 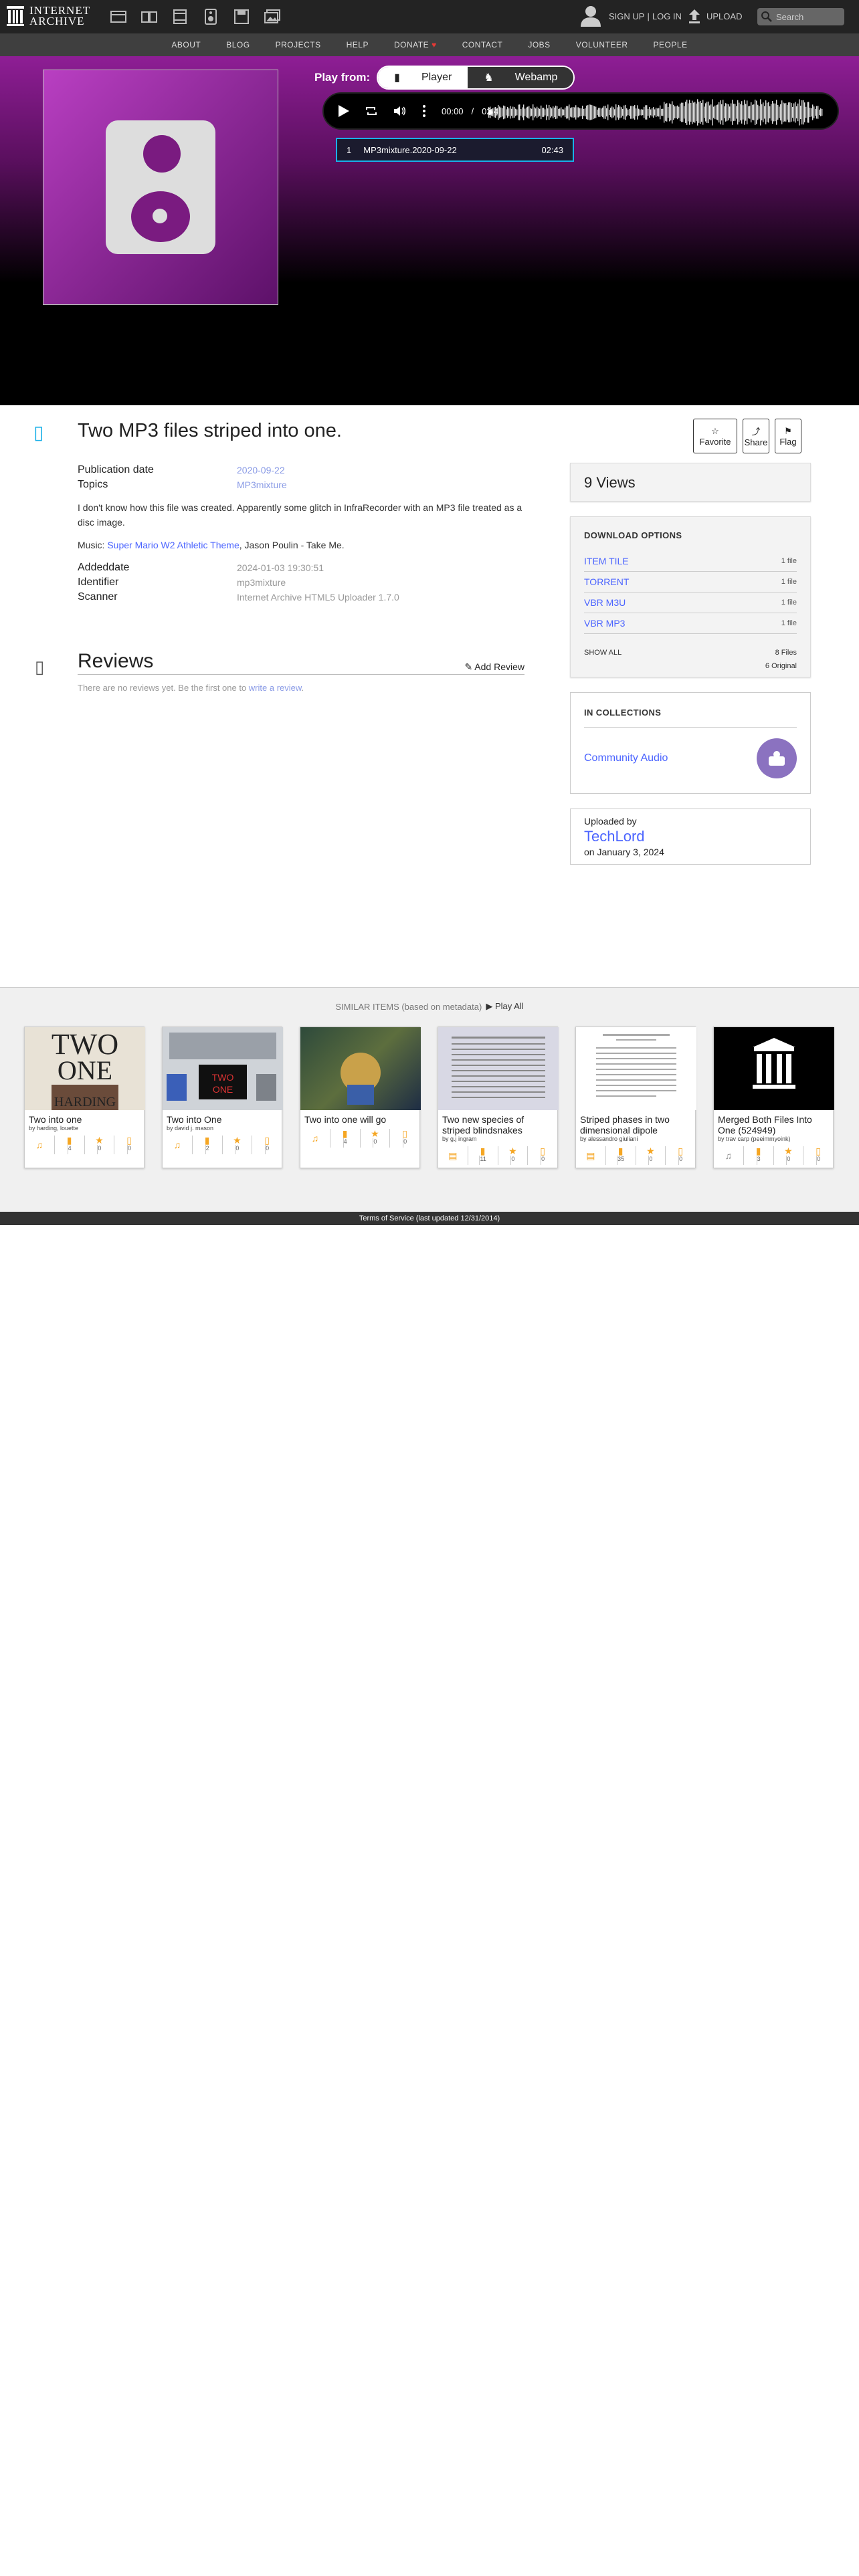 I want to click on play-icon, so click(x=344, y=111).